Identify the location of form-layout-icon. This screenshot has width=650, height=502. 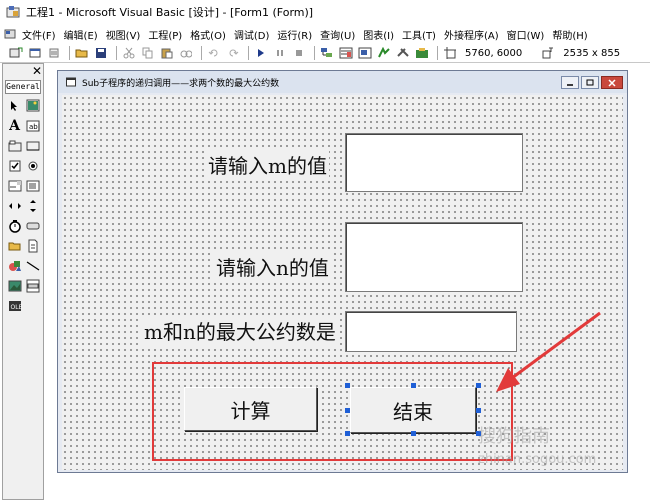
(365, 53).